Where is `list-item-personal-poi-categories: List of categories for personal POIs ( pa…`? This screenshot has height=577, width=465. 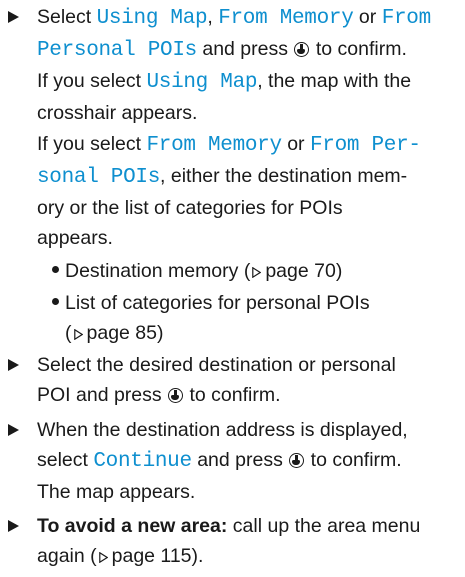
list-item-personal-poi-categories: List of categories for personal POIs ( pa… is located at coordinates (257, 318).